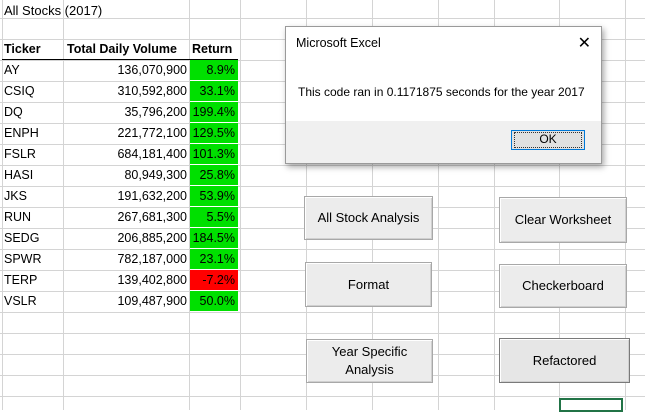 This screenshot has width=645, height=412. Describe the element at coordinates (369, 369) in the screenshot. I see `year-specific-line2: Analysis` at that location.